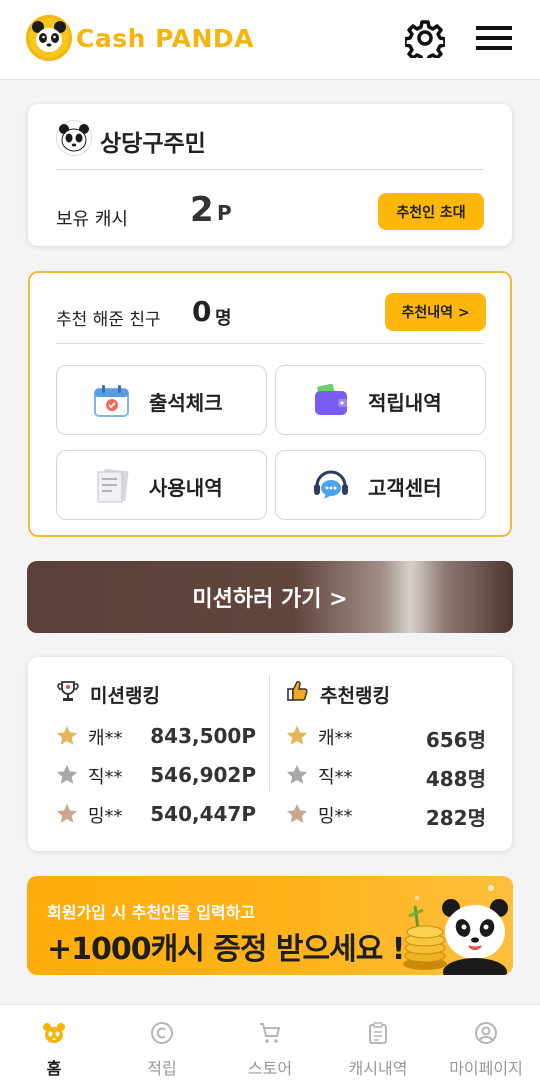 This screenshot has width=540, height=1087. What do you see at coordinates (270, 175) in the screenshot?
I see `profile-card: 상당구주민 보유 캐시 2 P 추천인 초대` at bounding box center [270, 175].